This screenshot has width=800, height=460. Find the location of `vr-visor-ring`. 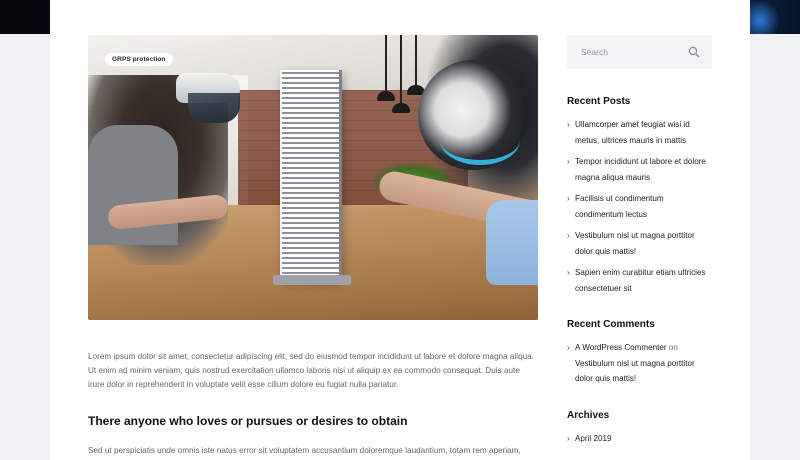

vr-visor-ring is located at coordinates (480, 140).